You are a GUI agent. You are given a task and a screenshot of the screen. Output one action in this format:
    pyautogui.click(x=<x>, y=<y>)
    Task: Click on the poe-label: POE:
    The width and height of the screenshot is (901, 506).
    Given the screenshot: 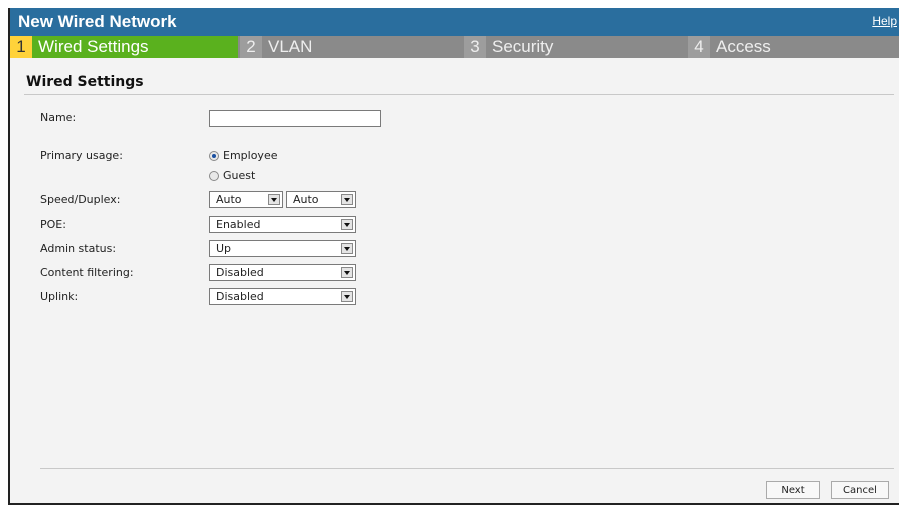 What is the action you would take?
    pyautogui.click(x=53, y=224)
    